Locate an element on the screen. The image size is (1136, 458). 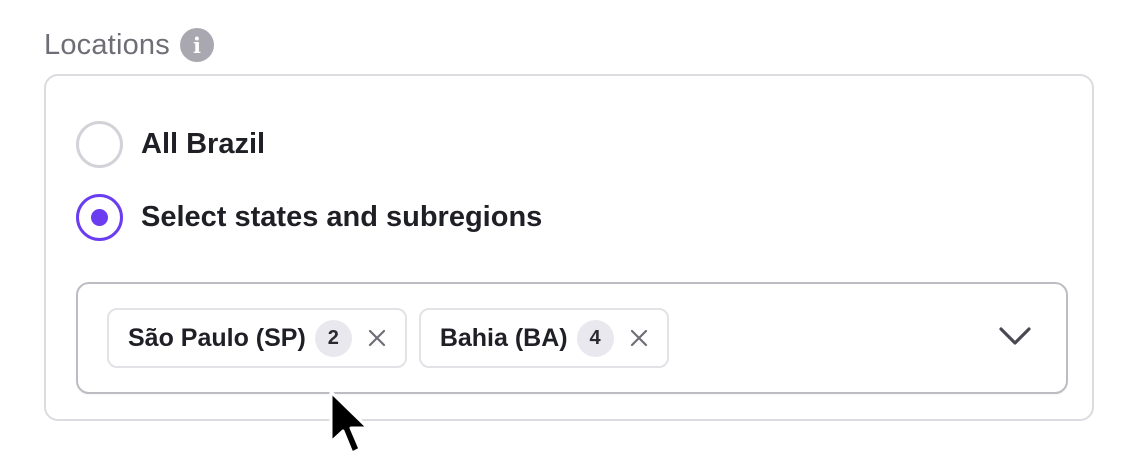
chip-count-badge: 2 is located at coordinates (333, 338).